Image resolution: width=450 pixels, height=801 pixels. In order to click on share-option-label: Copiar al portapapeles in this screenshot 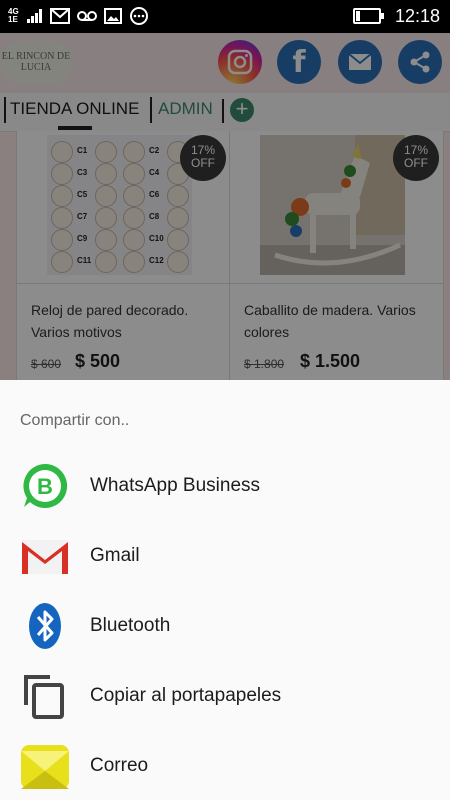, I will do `click(186, 695)`.